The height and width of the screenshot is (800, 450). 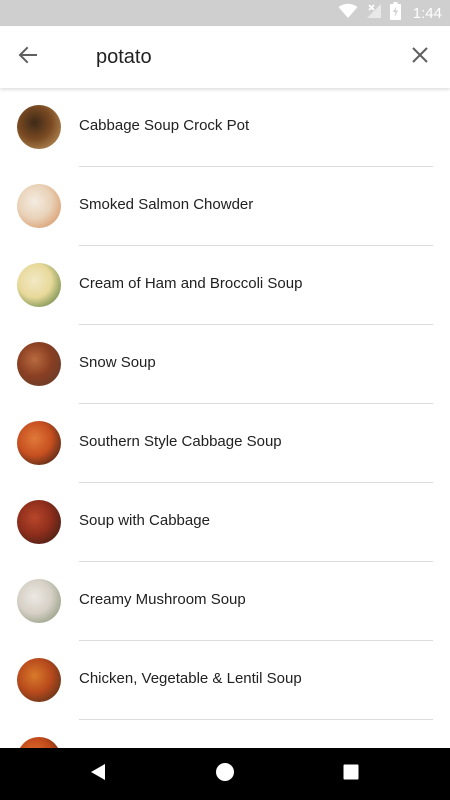 What do you see at coordinates (144, 520) in the screenshot?
I see `recipe-title: Soup with Cabbage` at bounding box center [144, 520].